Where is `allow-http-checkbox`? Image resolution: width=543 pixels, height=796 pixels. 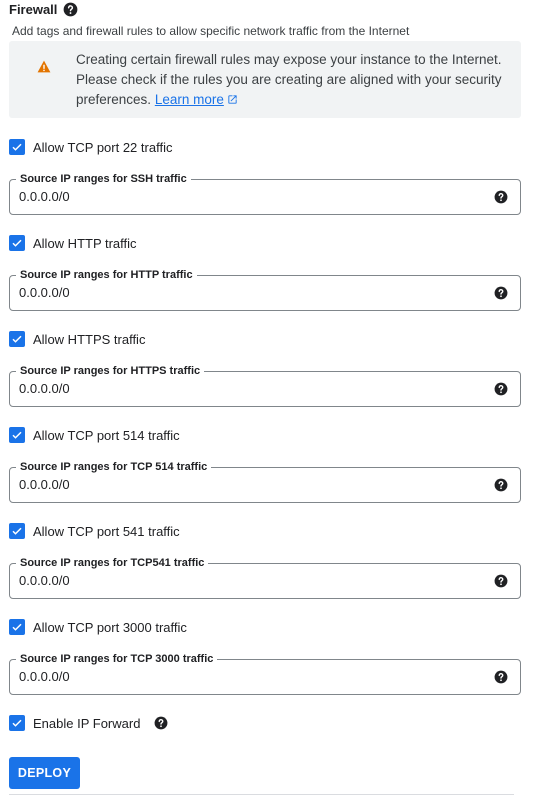 allow-http-checkbox is located at coordinates (17, 243).